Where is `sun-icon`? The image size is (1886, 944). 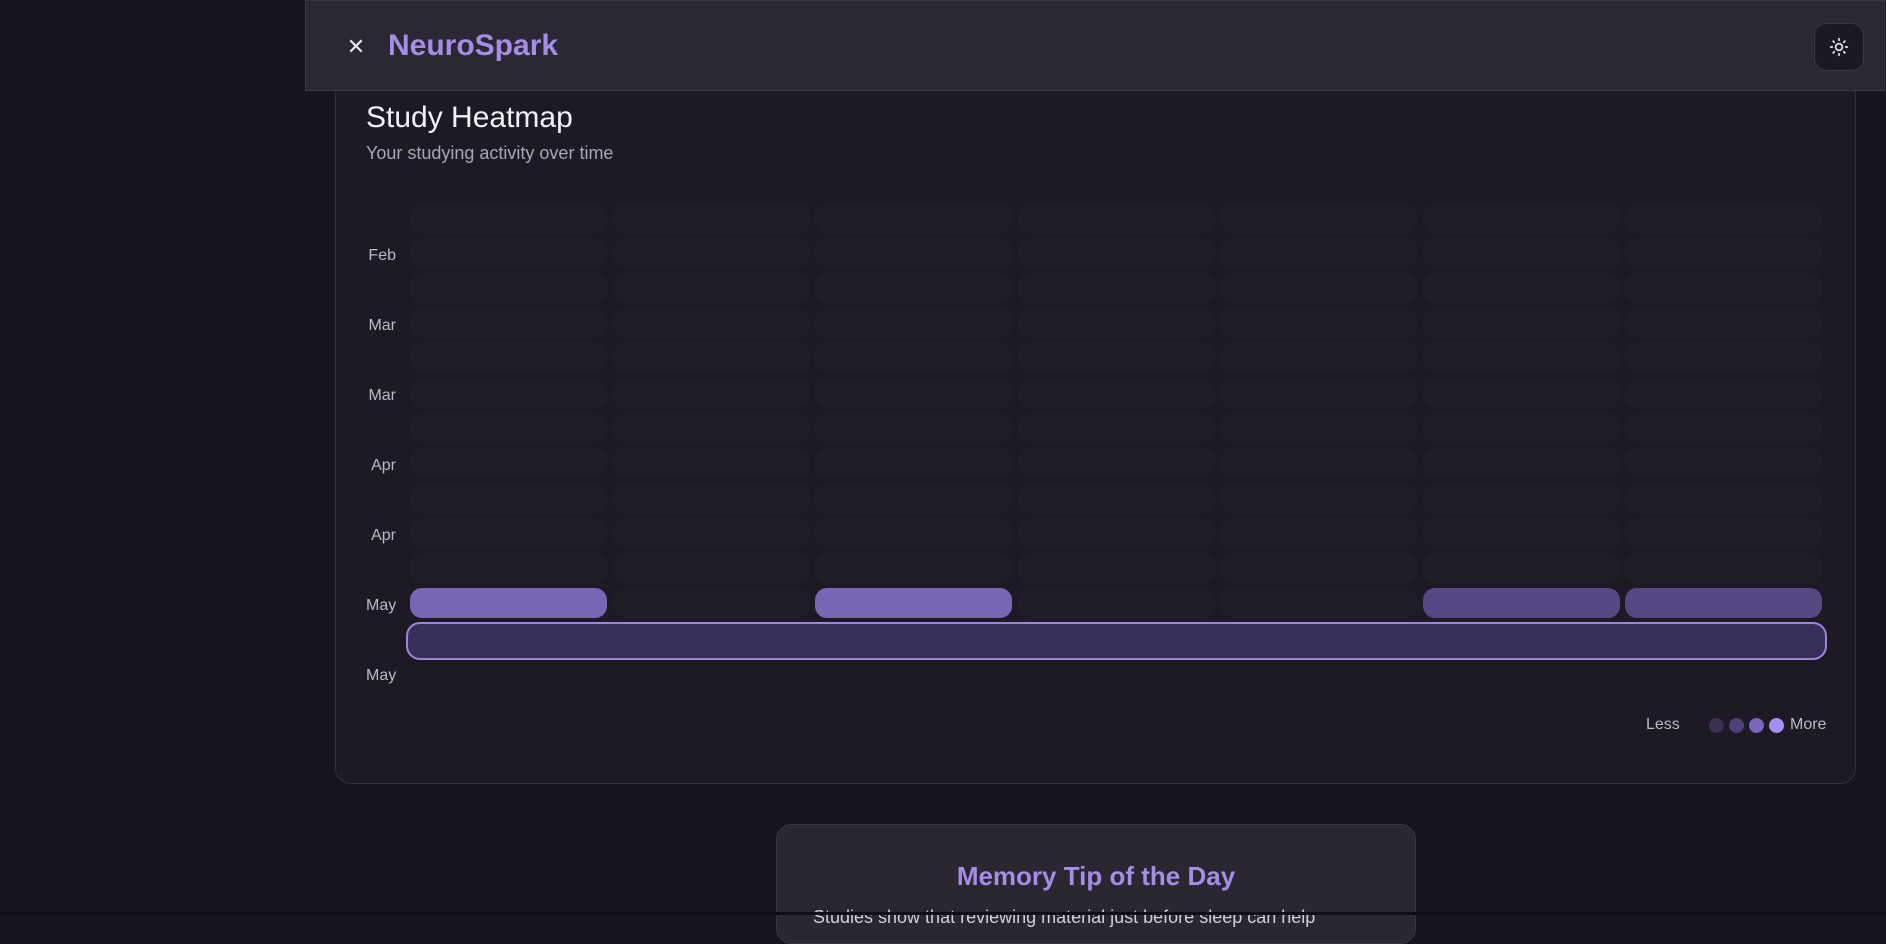 sun-icon is located at coordinates (1839, 47).